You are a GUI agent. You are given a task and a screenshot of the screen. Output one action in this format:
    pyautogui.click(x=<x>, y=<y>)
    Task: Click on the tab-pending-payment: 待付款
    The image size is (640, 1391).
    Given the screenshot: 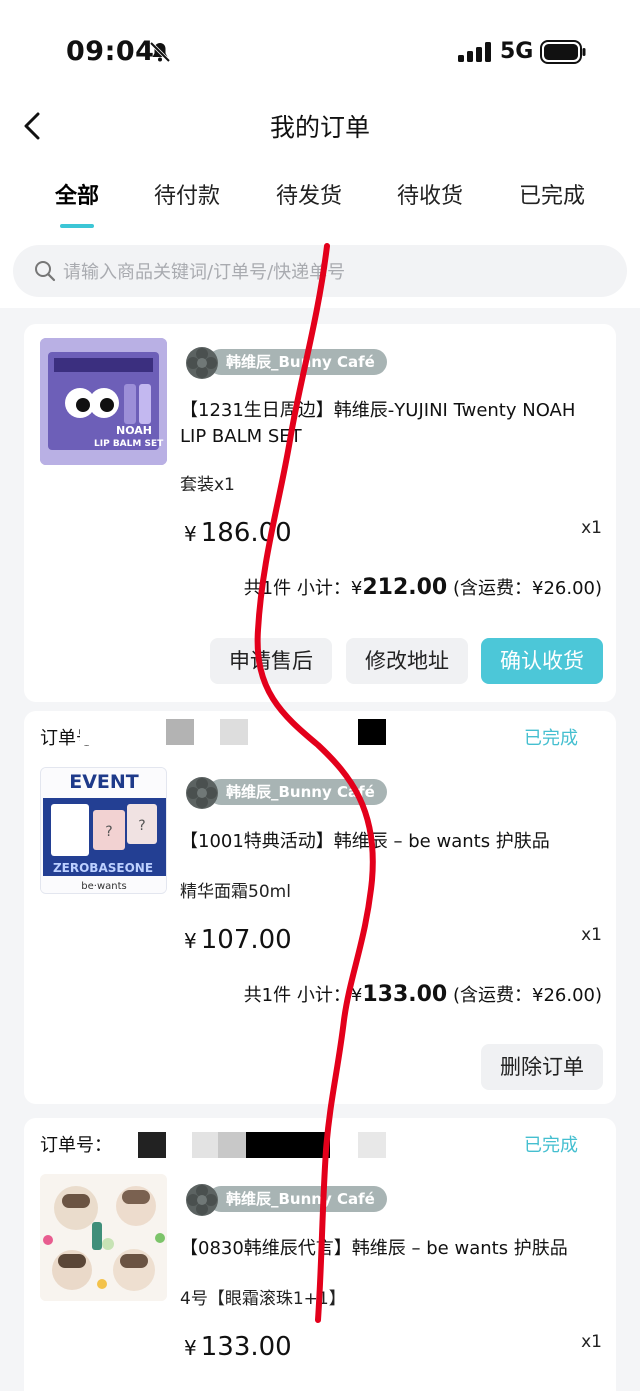 What is the action you would take?
    pyautogui.click(x=187, y=194)
    